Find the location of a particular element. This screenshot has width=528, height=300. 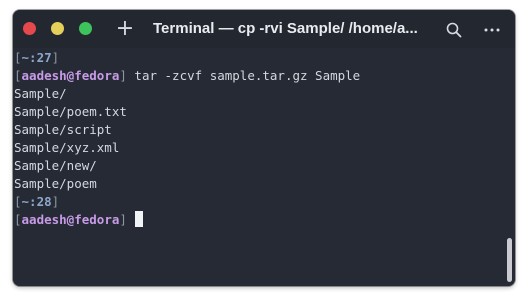

output-line: Sample/script is located at coordinates (63, 129).